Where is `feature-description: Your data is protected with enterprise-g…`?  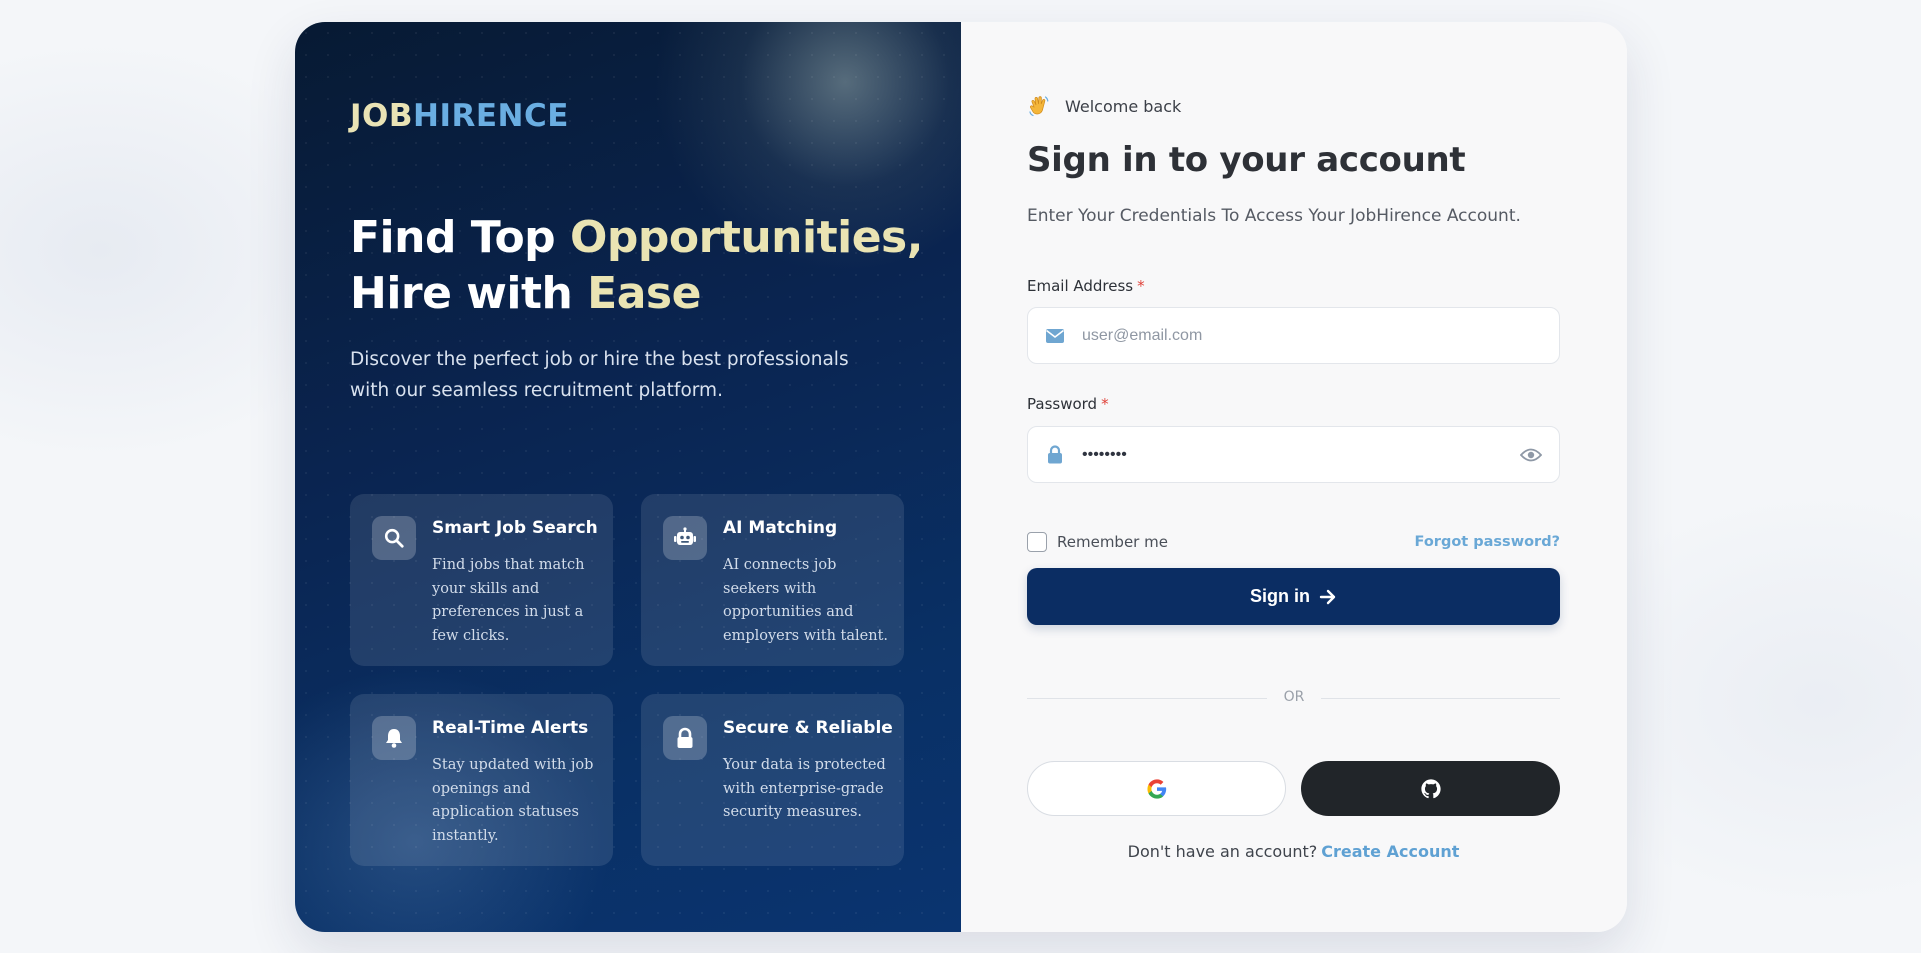
feature-description: Your data is protected with enterprise-g… is located at coordinates (804, 788).